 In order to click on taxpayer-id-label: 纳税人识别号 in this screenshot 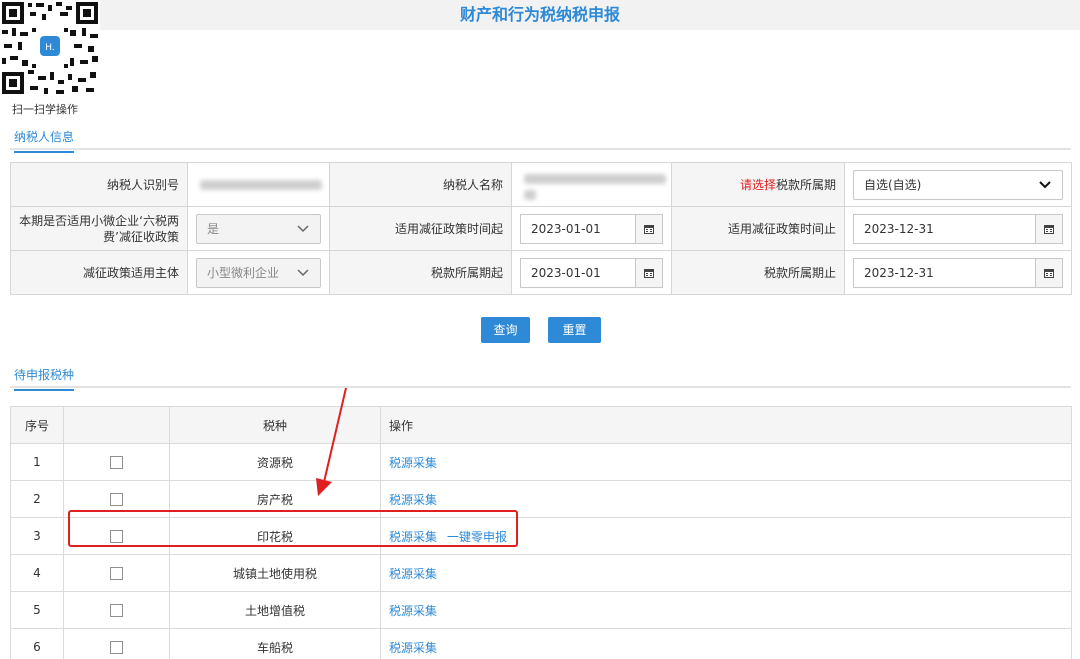, I will do `click(99, 184)`.